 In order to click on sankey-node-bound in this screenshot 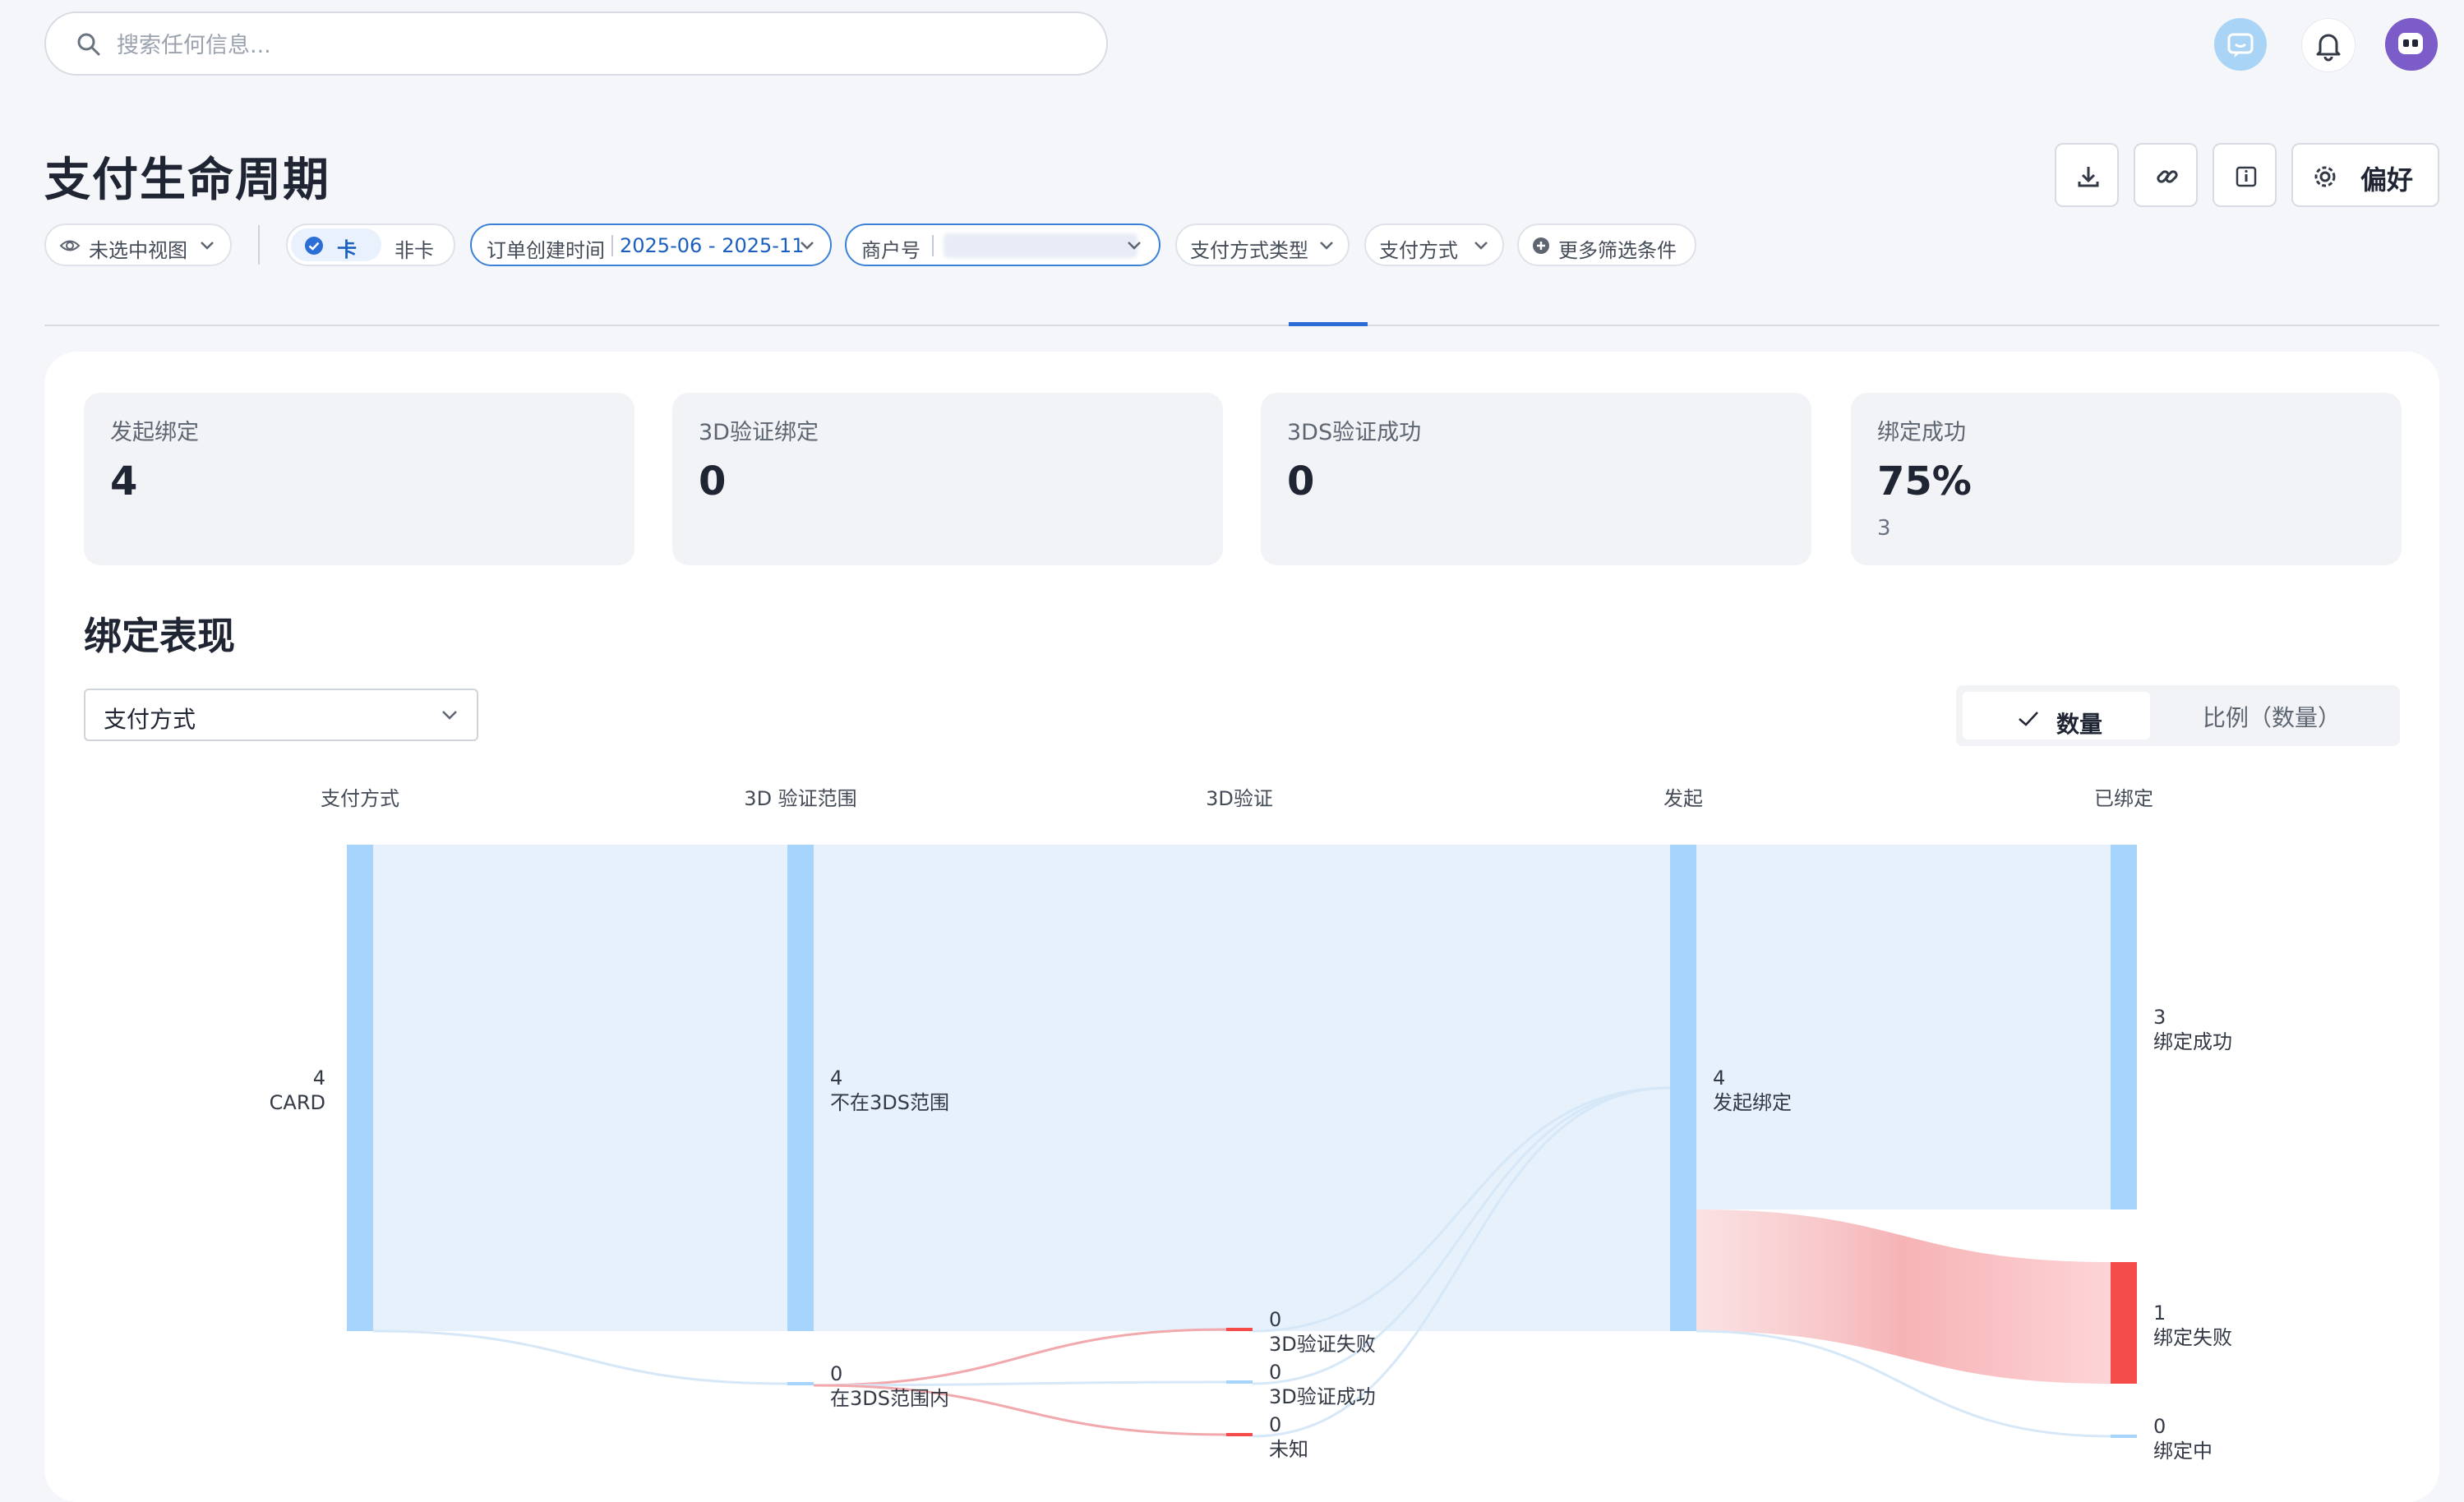, I will do `click(2124, 1027)`.